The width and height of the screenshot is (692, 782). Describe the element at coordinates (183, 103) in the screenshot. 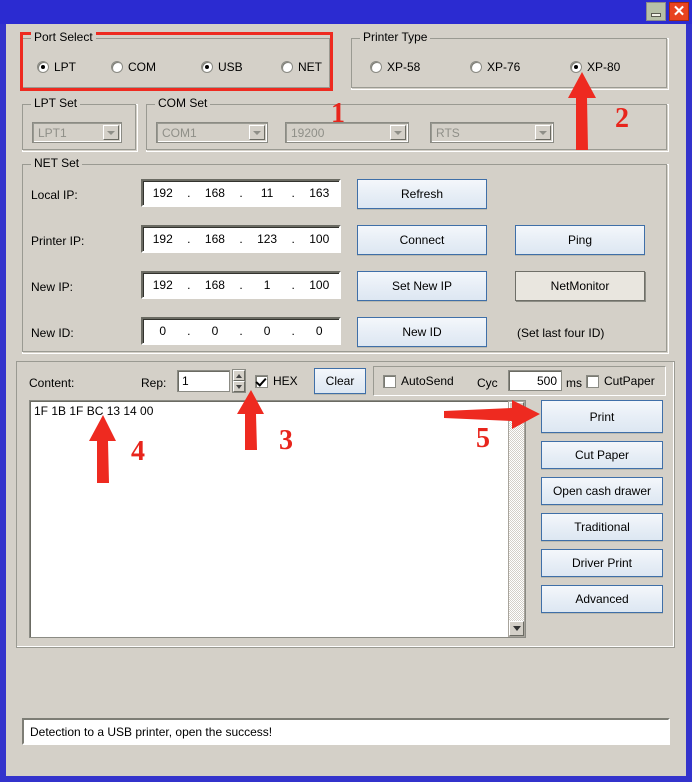

I see `com-set-legend: COM Set` at that location.